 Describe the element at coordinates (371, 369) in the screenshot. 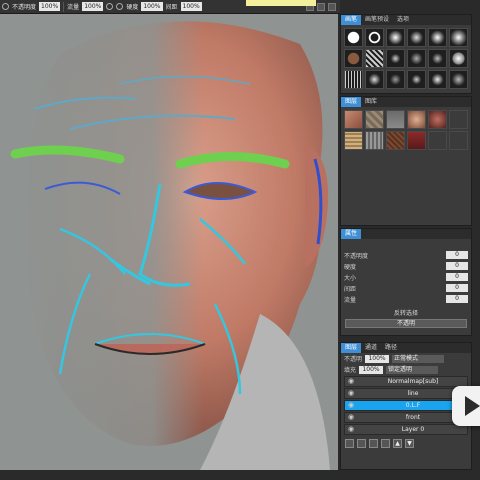

I see `layer-fill-value: 100%` at that location.